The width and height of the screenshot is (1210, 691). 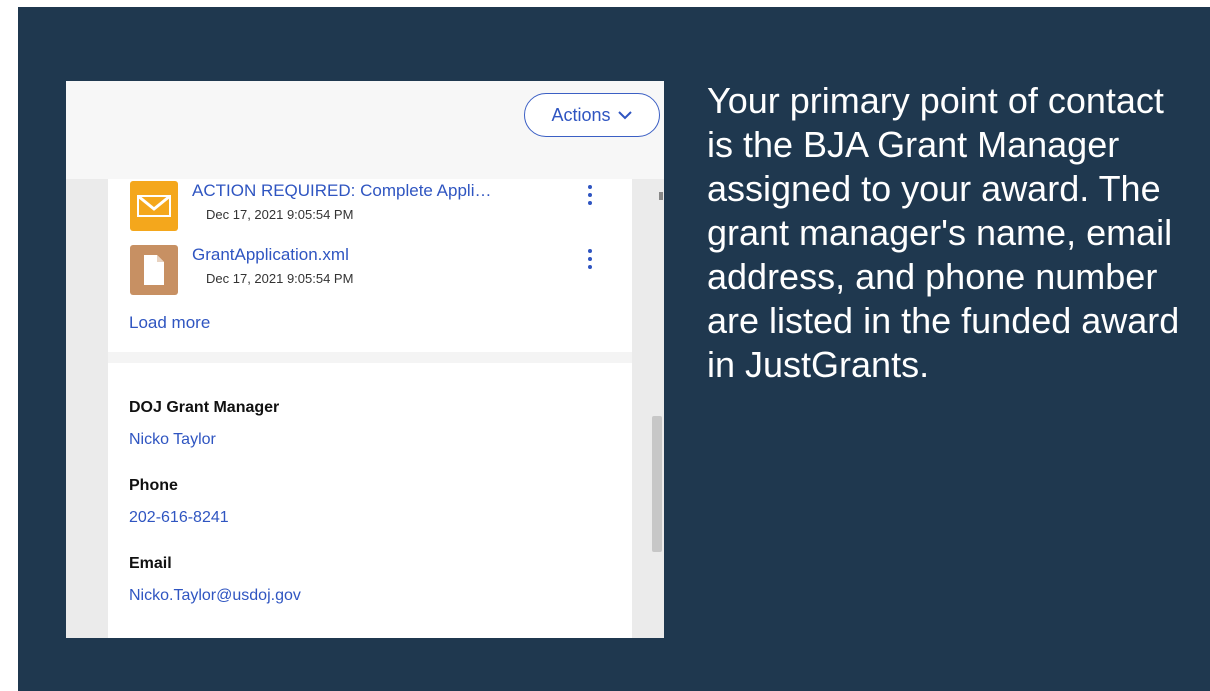 I want to click on actions-button: Actions, so click(x=592, y=115).